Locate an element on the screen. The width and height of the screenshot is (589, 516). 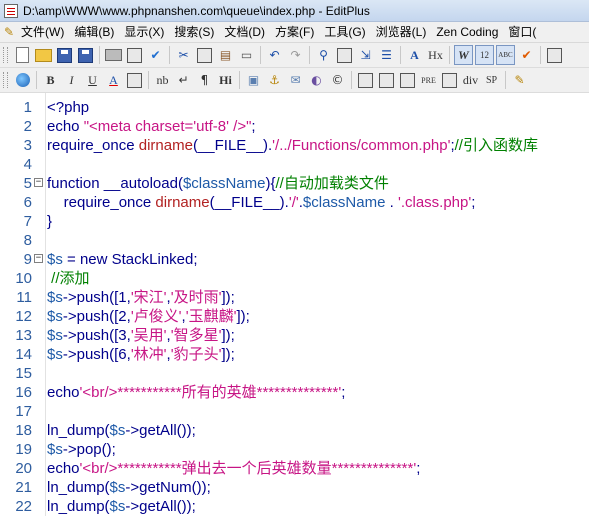
undo-button: ↶ is located at coordinates (274, 55).